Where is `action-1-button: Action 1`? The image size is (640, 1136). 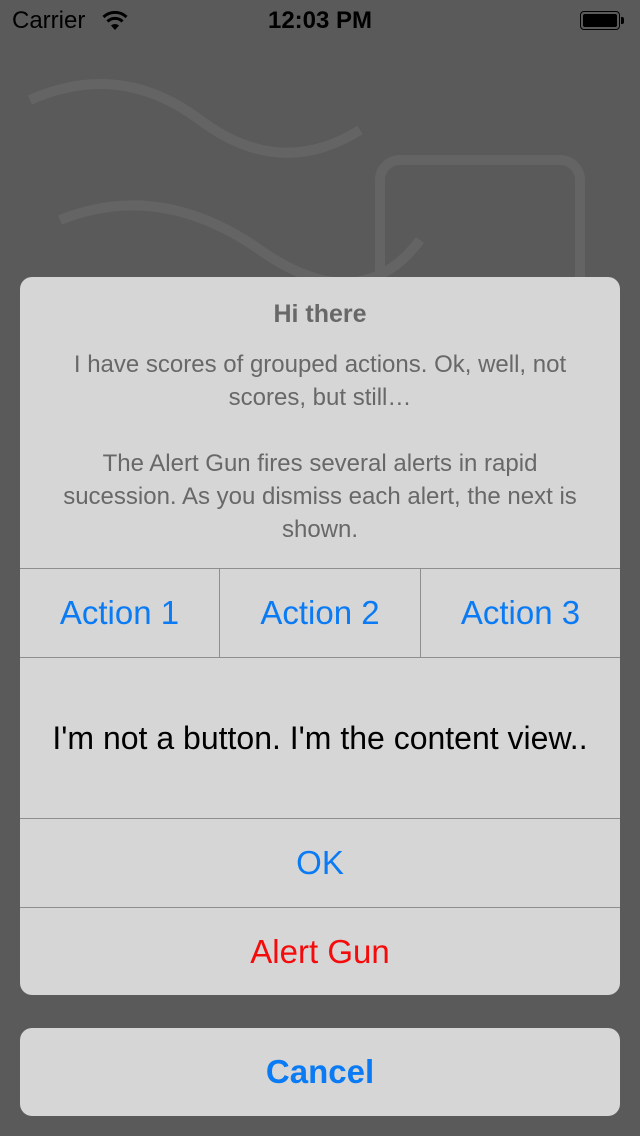
action-1-button: Action 1 is located at coordinates (119, 613).